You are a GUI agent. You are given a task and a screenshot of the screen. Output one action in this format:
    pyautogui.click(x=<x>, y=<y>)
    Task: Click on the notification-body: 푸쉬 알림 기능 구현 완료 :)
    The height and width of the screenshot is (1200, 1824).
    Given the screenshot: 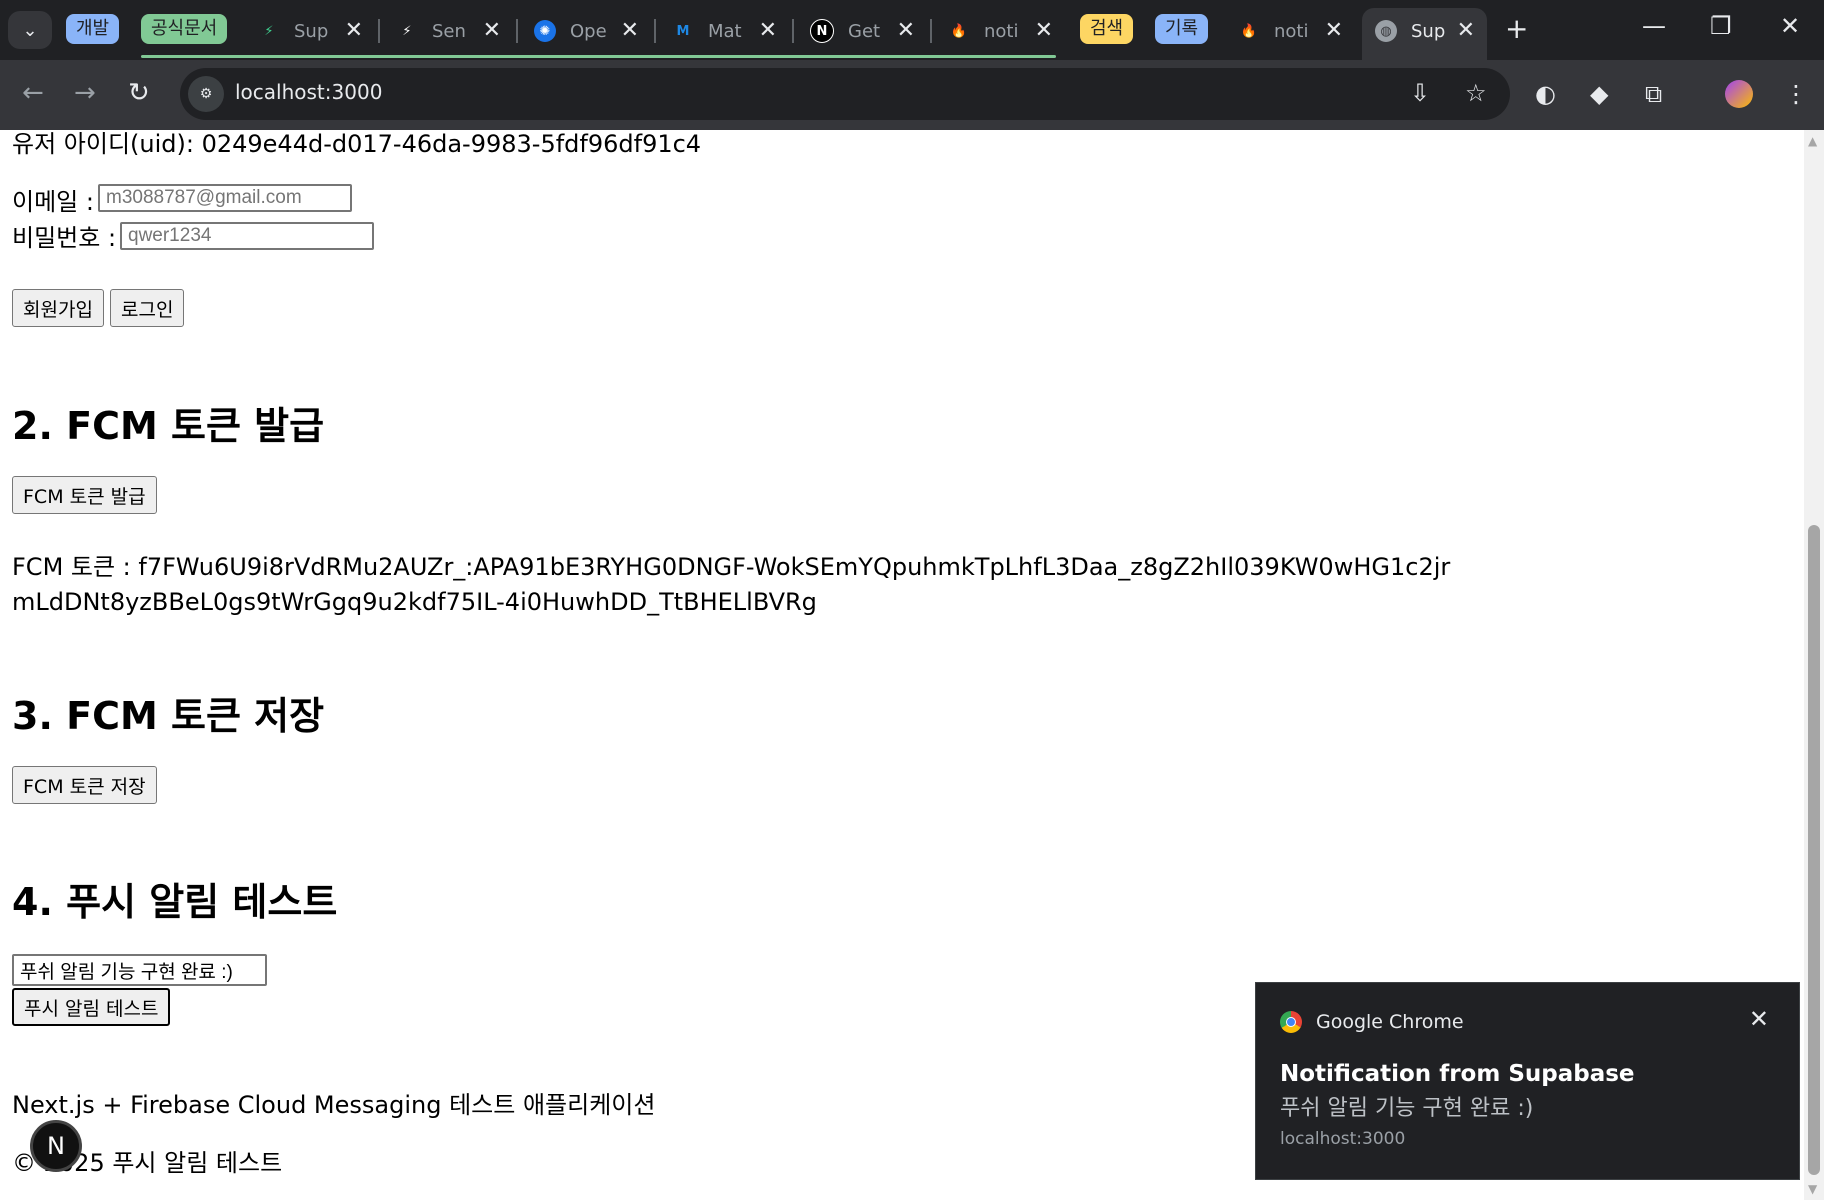 What is the action you would take?
    pyautogui.click(x=1407, y=1108)
    